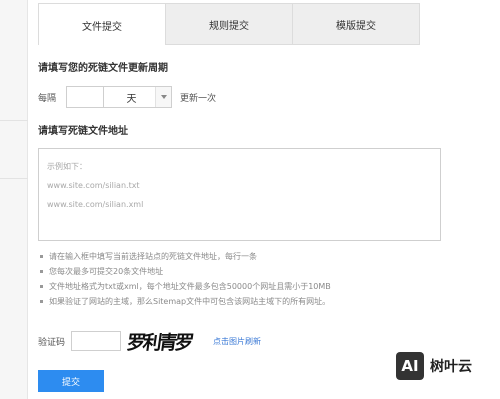 The height and width of the screenshot is (399, 500). What do you see at coordinates (355, 24) in the screenshot?
I see `tab-template-submit: 模版提交` at bounding box center [355, 24].